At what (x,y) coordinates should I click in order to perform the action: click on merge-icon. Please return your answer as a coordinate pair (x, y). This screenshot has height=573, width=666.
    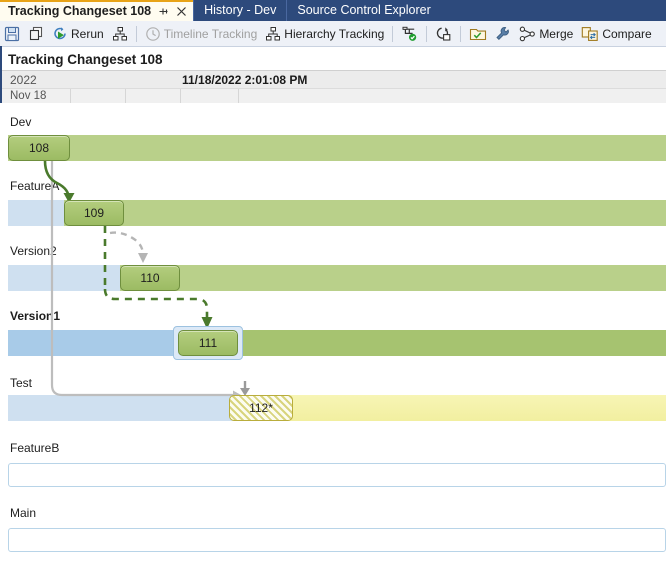
    Looking at the image, I should click on (527, 34).